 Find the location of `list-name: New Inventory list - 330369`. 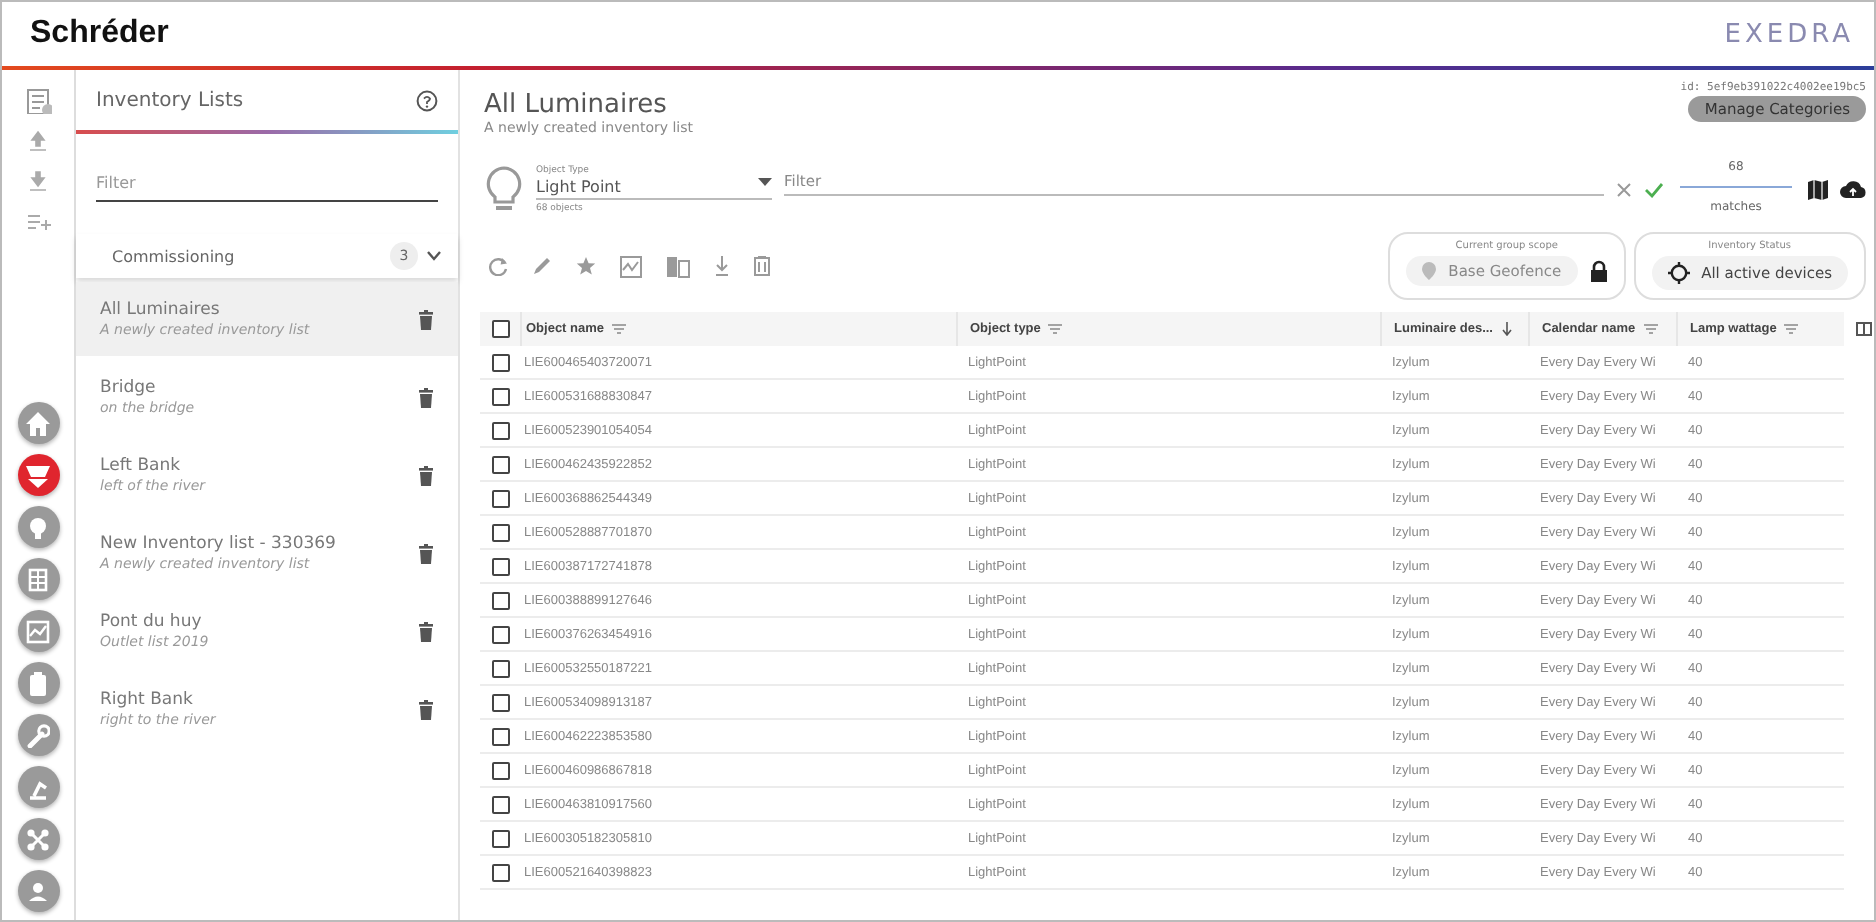

list-name: New Inventory list - 330369 is located at coordinates (219, 544).